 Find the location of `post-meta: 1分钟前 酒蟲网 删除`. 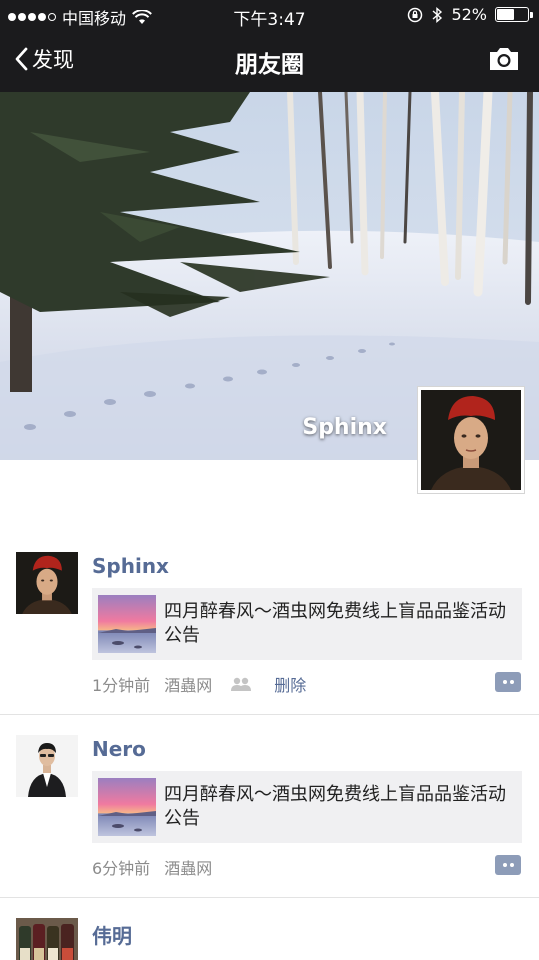

post-meta: 1分钟前 酒蟲网 删除 is located at coordinates (199, 684).